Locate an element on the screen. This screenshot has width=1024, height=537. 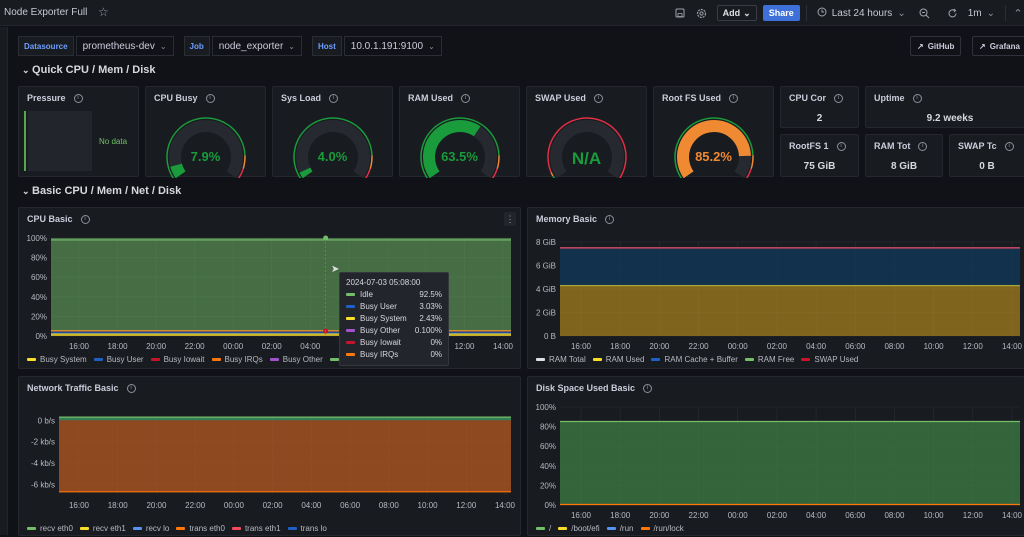
x-tick-label: 22:00 is located at coordinates (195, 505).